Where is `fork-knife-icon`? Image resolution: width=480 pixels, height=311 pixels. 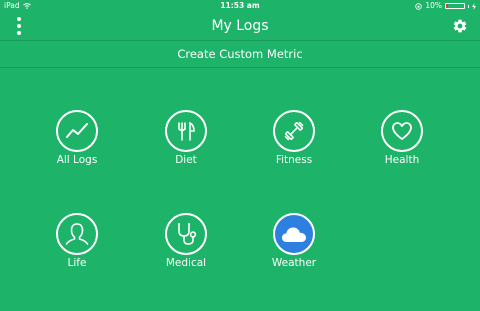
fork-knife-icon is located at coordinates (186, 131).